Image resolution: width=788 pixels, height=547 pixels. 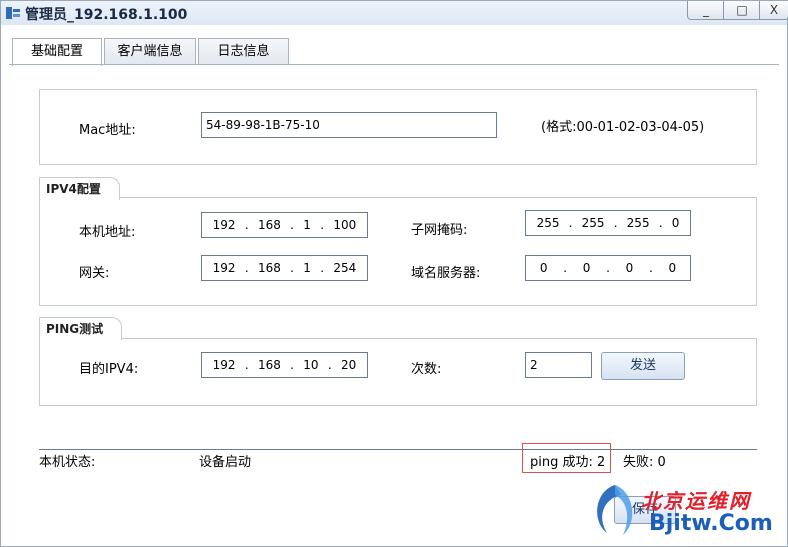 I want to click on window-title: 管理员_192.168.1.100, so click(x=106, y=15).